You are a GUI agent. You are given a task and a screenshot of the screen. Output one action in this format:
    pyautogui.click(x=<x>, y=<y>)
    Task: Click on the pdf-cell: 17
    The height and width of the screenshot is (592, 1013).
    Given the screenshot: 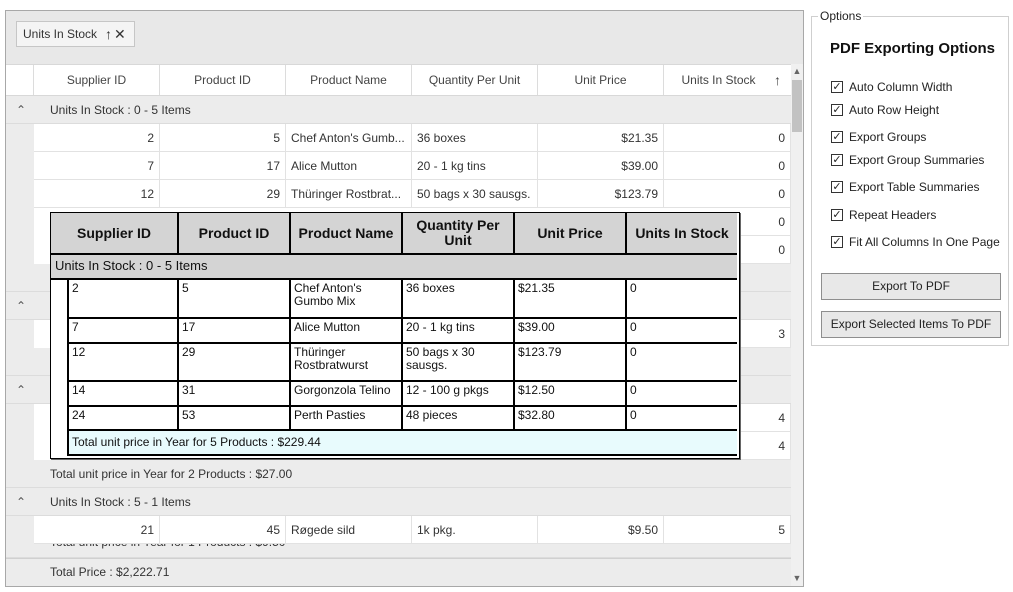 What is the action you would take?
    pyautogui.click(x=235, y=331)
    